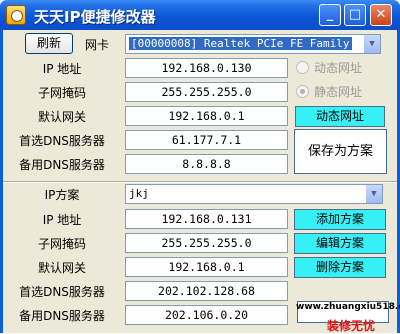  I want to click on static-radio, so click(302, 91).